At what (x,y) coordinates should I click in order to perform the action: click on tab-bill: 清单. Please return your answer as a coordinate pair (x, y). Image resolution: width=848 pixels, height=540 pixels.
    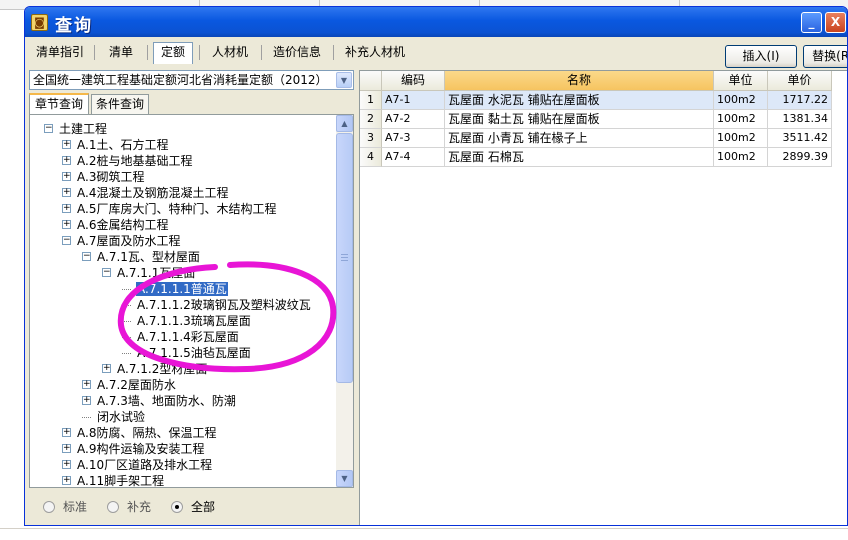
    Looking at the image, I should click on (121, 52).